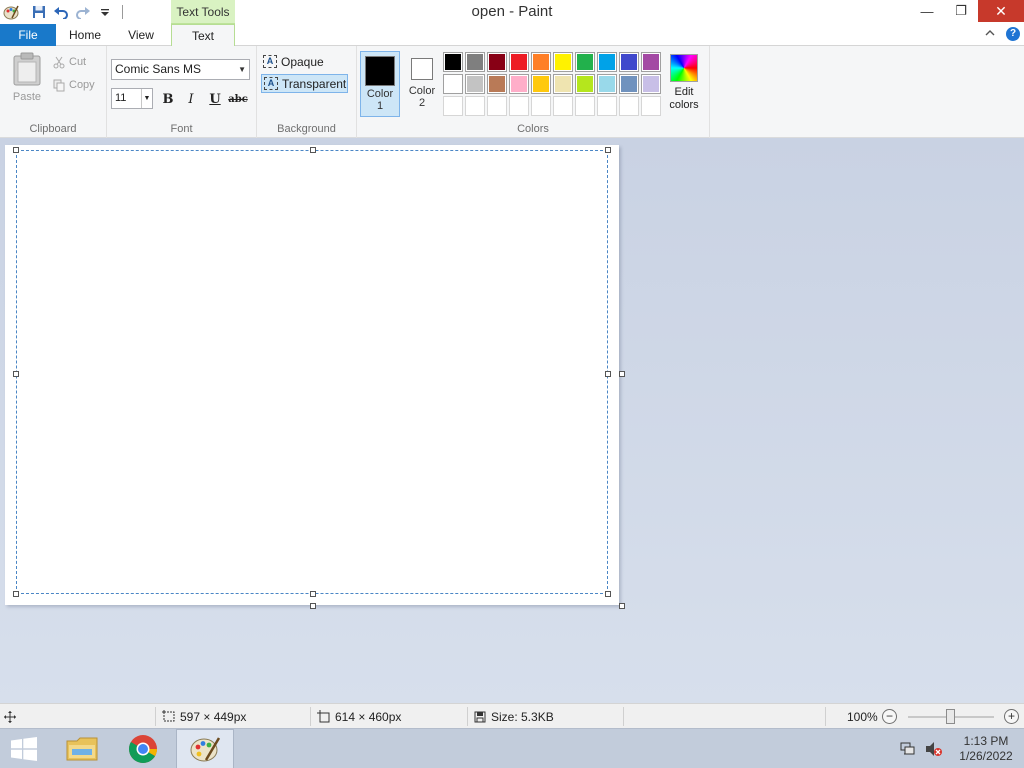 This screenshot has width=1024, height=768. What do you see at coordinates (304, 83) in the screenshot?
I see `transparent-option: A Transparent` at bounding box center [304, 83].